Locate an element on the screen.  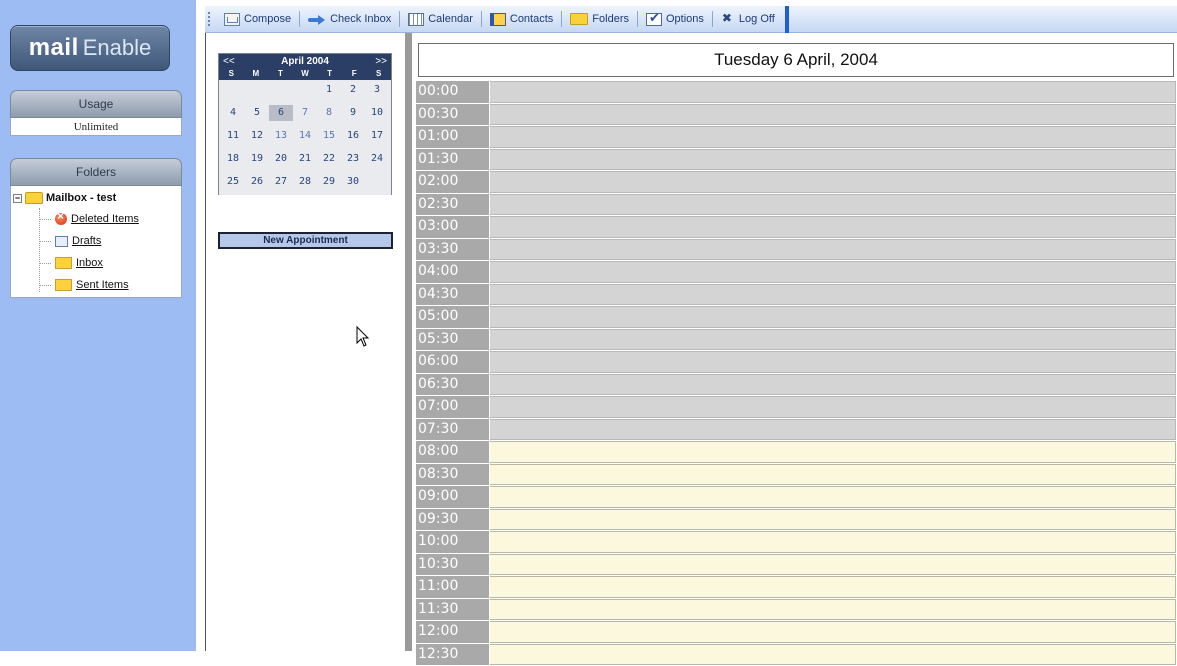
next-month-button: >> is located at coordinates (381, 61).